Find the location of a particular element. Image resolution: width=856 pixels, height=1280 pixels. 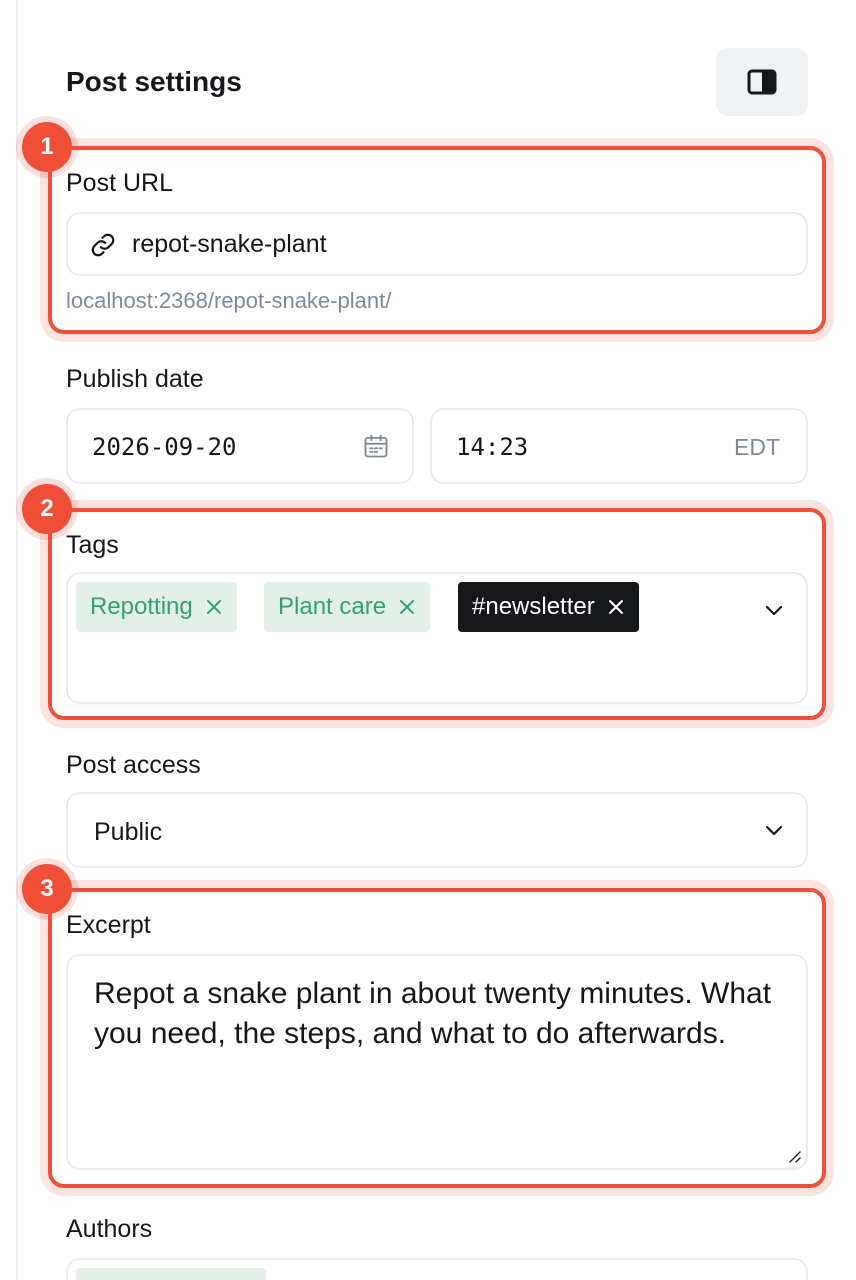

sidebar-toggle-button is located at coordinates (762, 82).